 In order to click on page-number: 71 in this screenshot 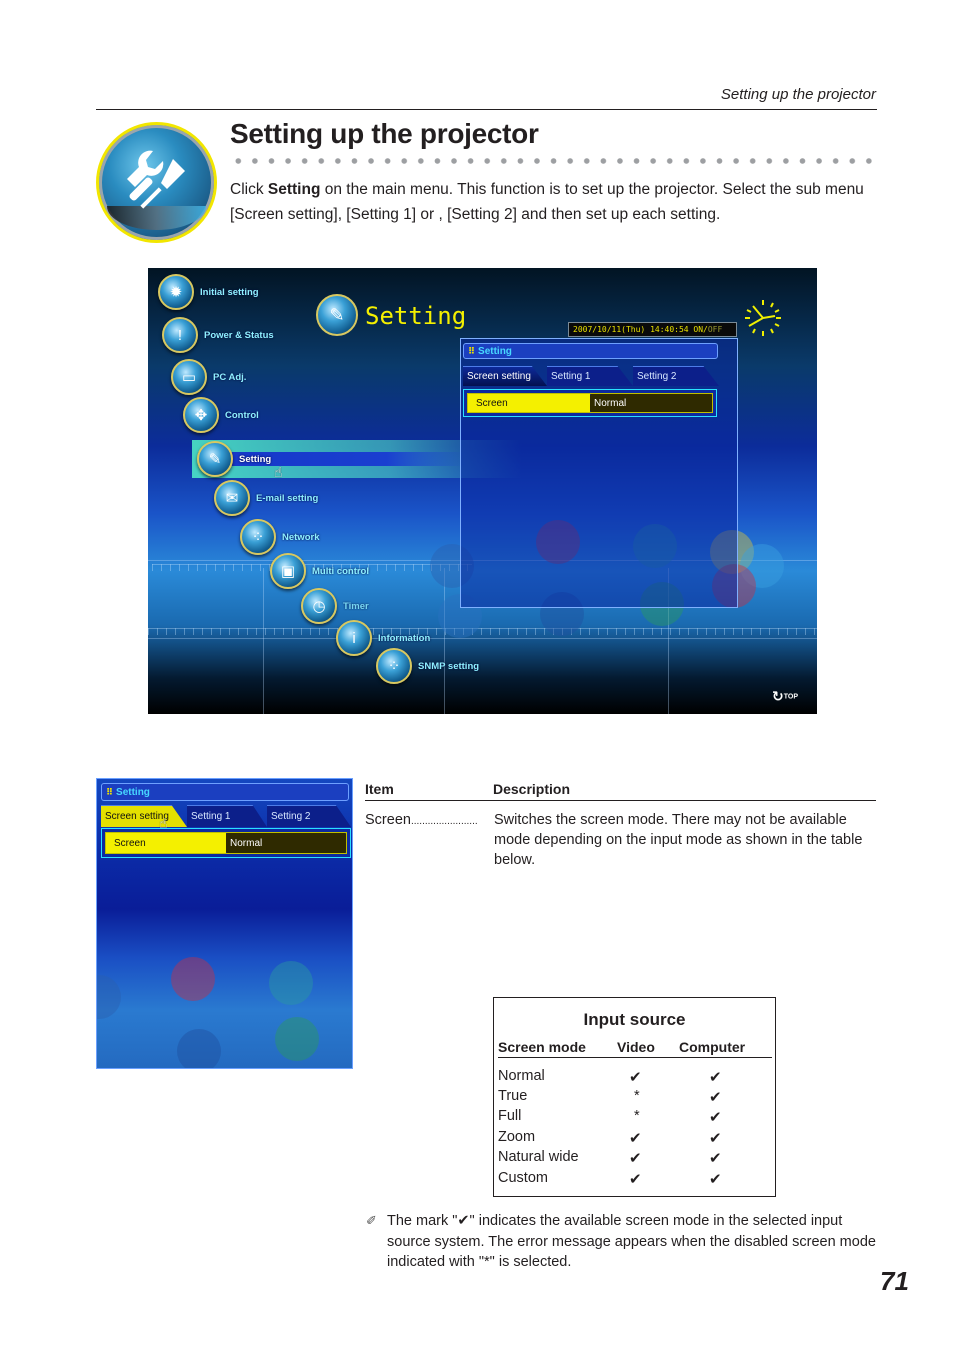, I will do `click(894, 1281)`.